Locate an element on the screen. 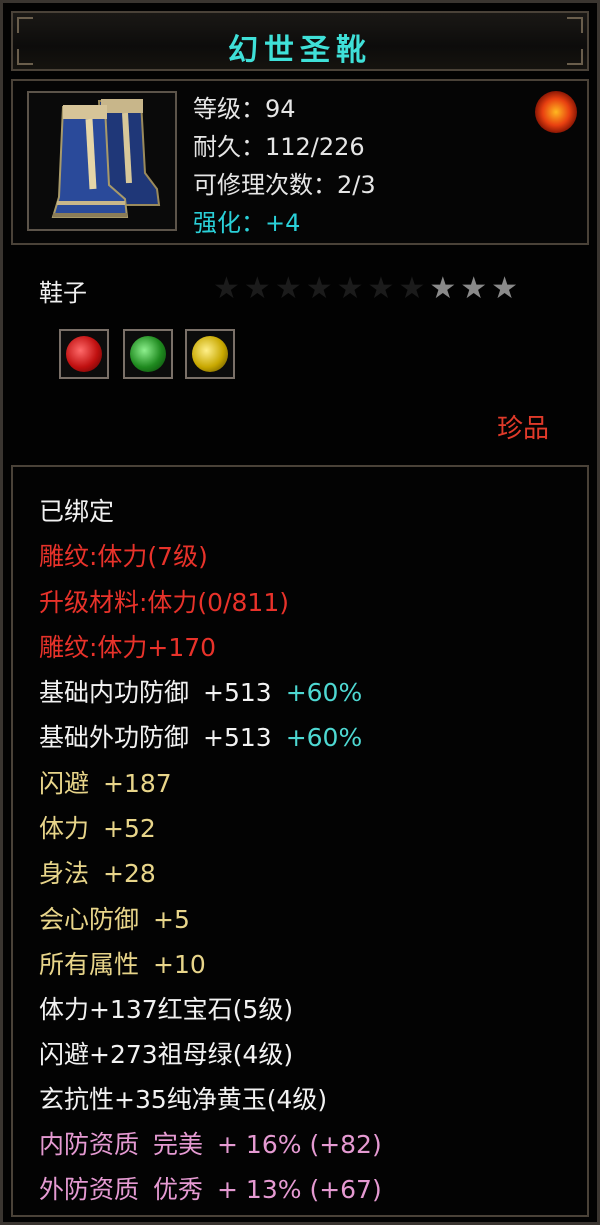  item-type: 鞋子 is located at coordinates (63, 293).